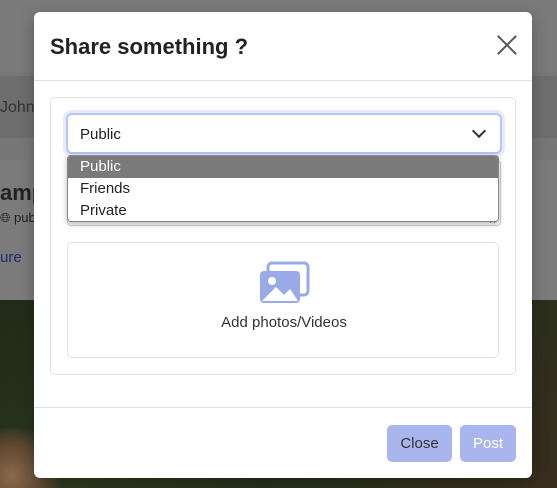 The width and height of the screenshot is (557, 488). Describe the element at coordinates (507, 45) in the screenshot. I see `close-icon` at that location.